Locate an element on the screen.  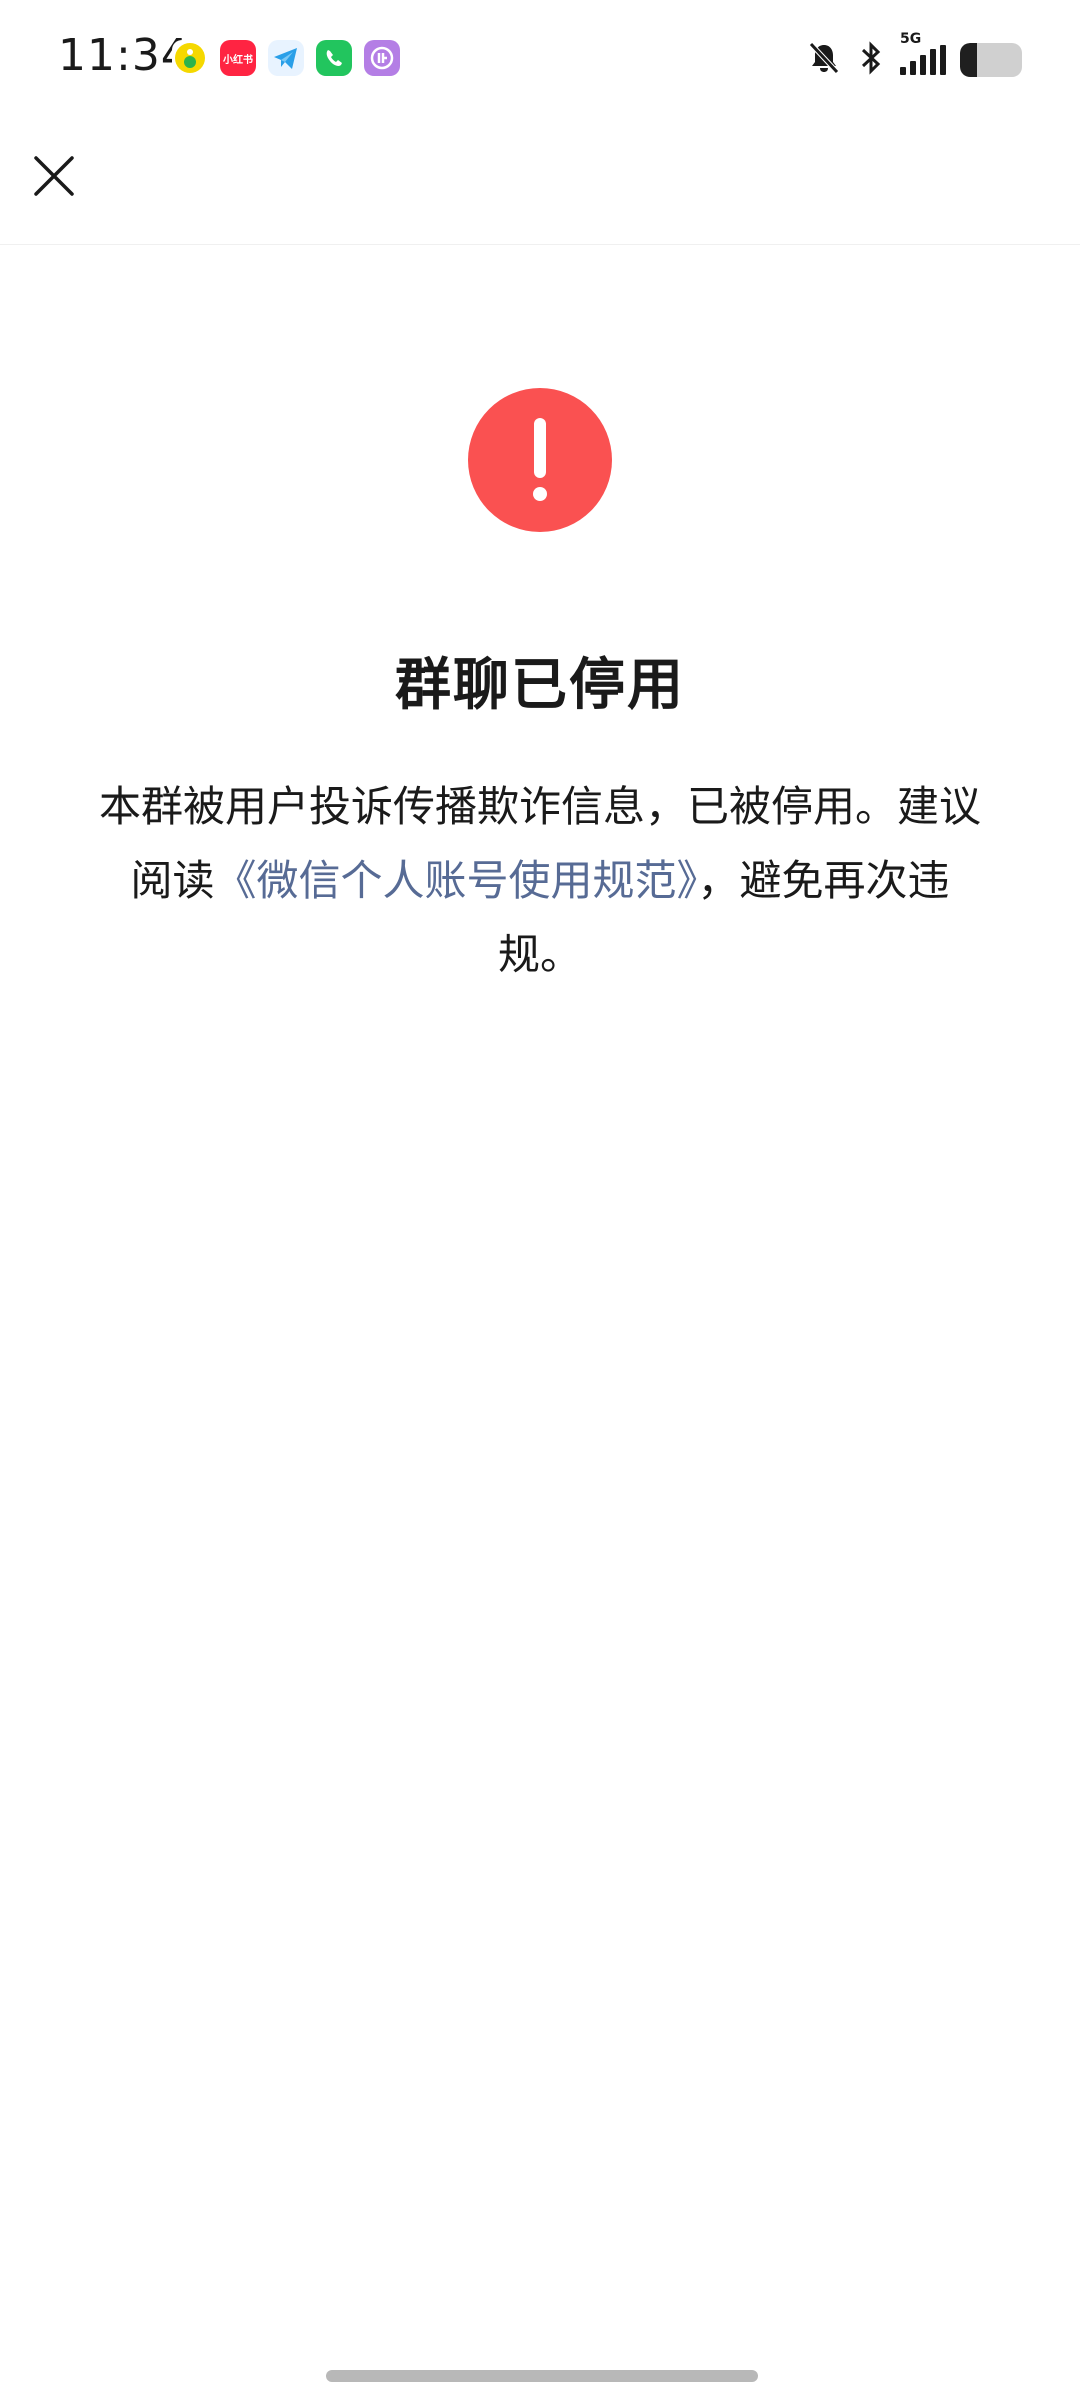
close-button is located at coordinates (54, 176).